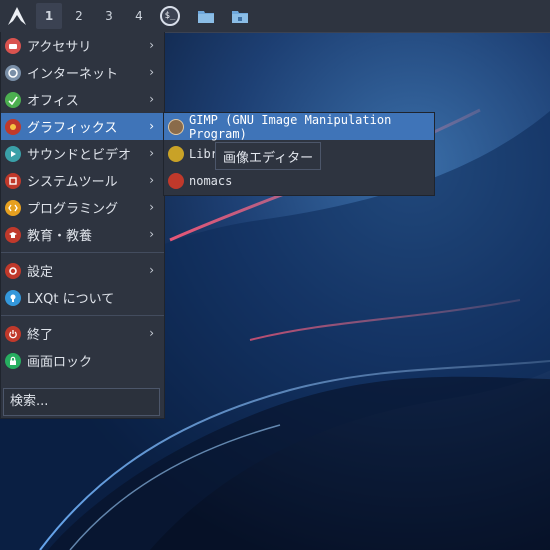 The height and width of the screenshot is (550, 550). What do you see at coordinates (40, 272) in the screenshot?
I see `menu-item-label: 設定` at bounding box center [40, 272].